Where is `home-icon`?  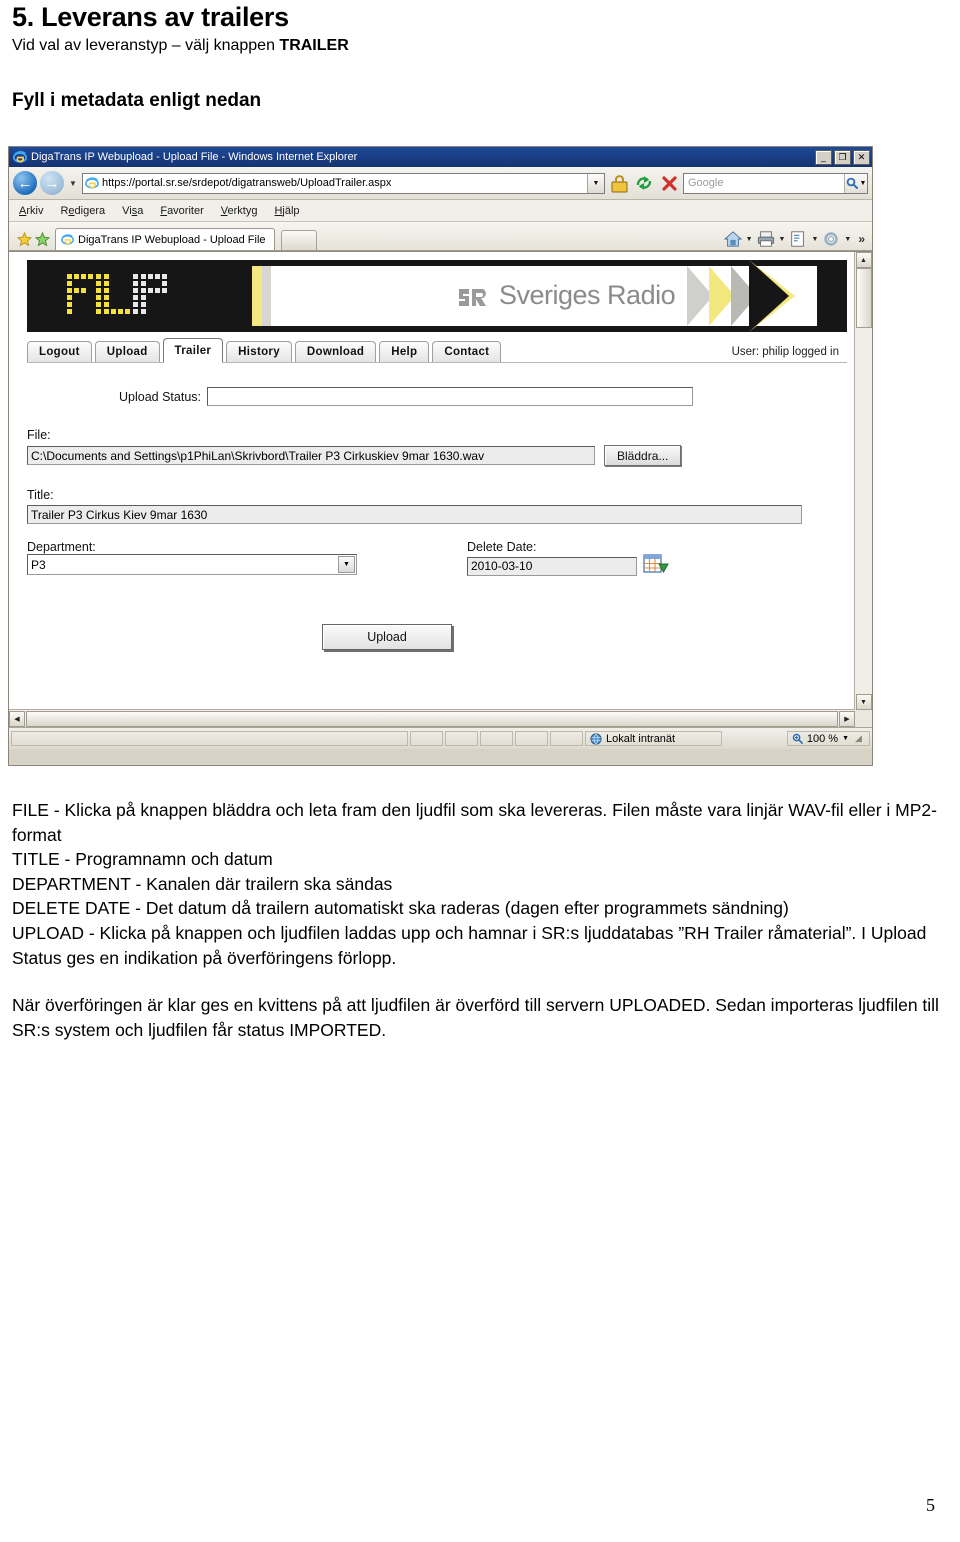 home-icon is located at coordinates (732, 239).